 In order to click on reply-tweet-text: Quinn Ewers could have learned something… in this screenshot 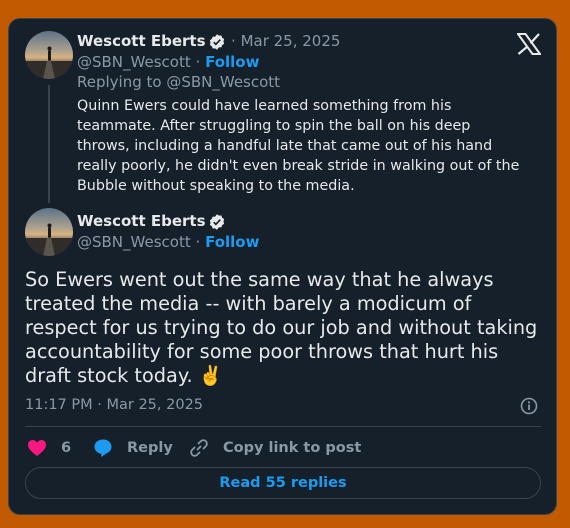, I will do `click(298, 146)`.